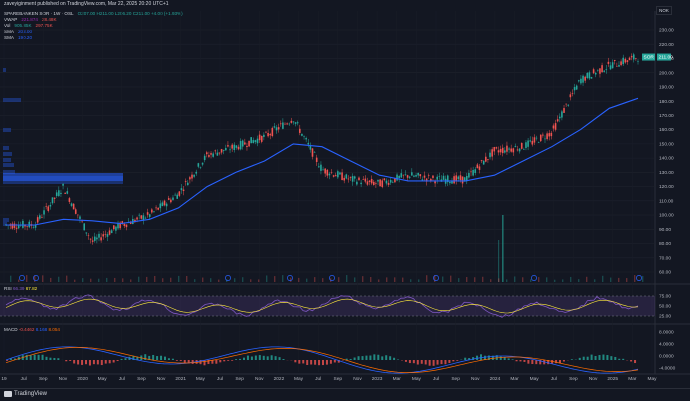 This screenshot has height=401, width=690. I want to click on macd-value-3: 8.054, so click(54, 329).